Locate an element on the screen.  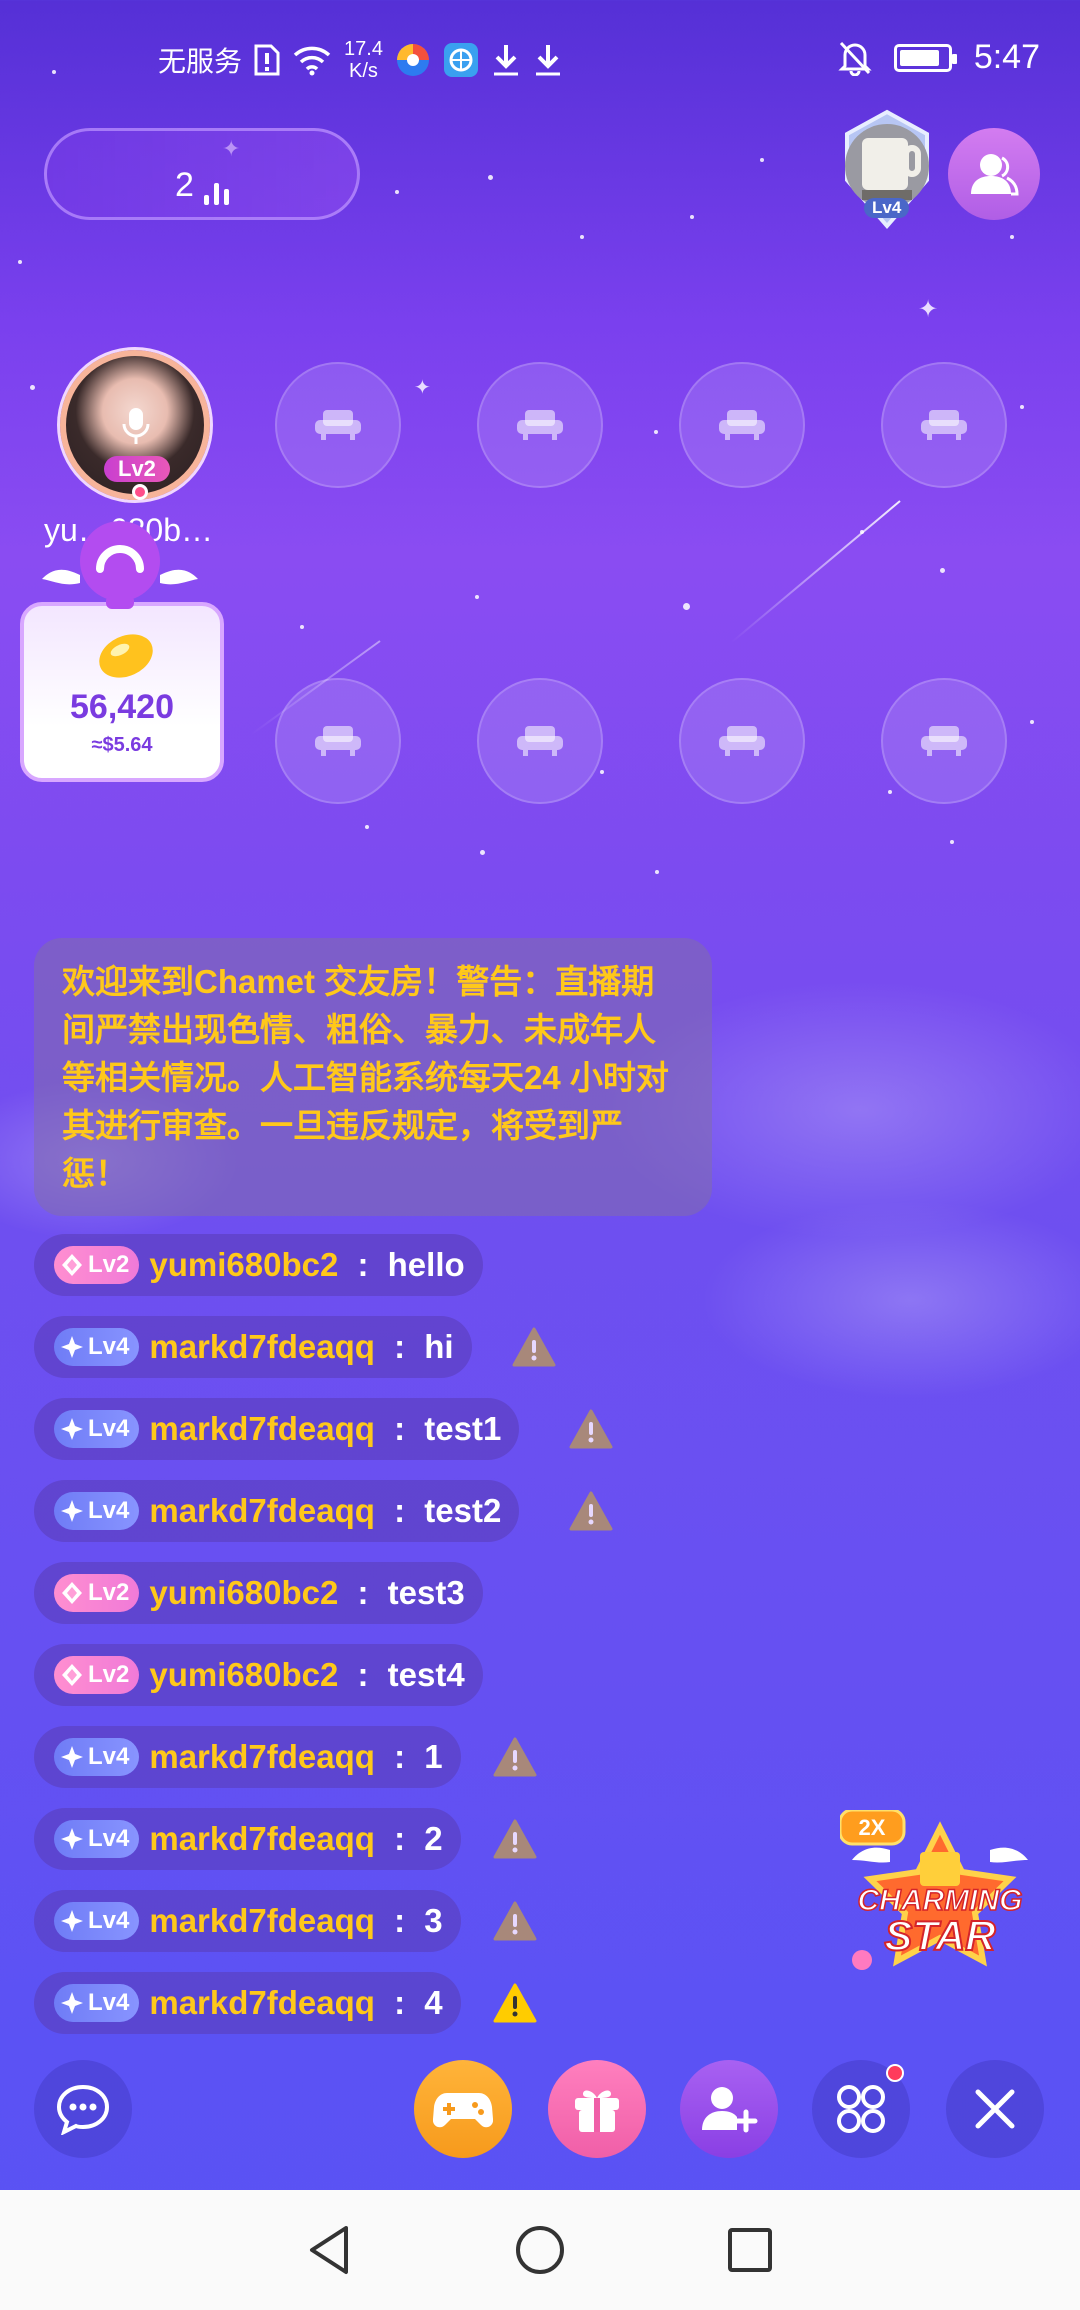
app-browser-icon is located at coordinates (413, 60).